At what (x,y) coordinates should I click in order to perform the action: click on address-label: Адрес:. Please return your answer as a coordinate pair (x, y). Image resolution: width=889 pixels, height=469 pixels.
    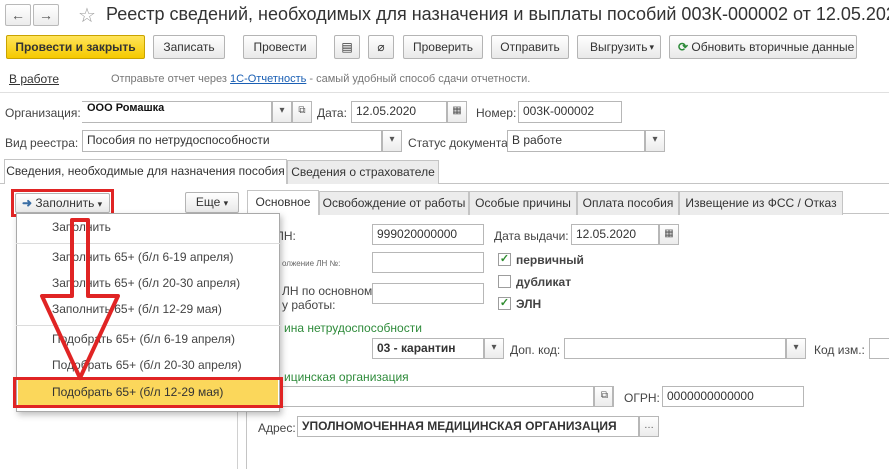
    Looking at the image, I should click on (277, 428).